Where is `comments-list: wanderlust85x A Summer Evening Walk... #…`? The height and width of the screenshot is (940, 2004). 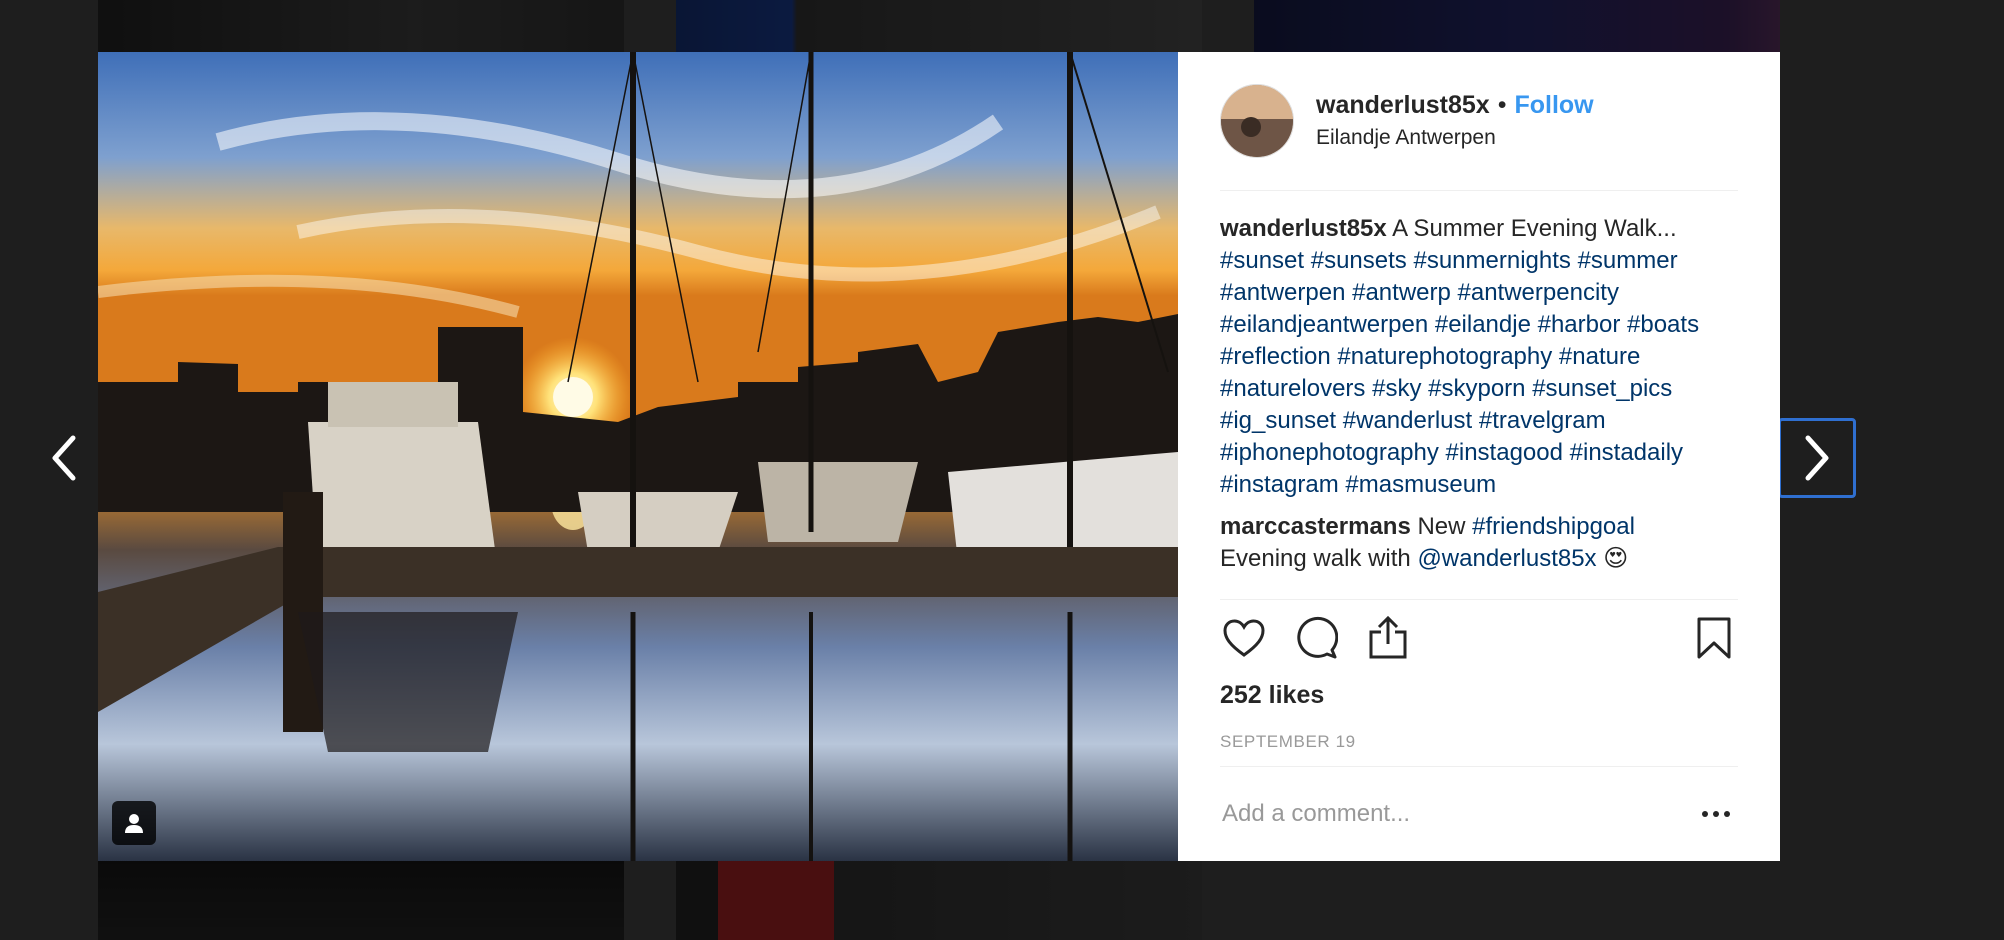
comments-list: wanderlust85x A Summer Evening Walk... #… is located at coordinates (1479, 395).